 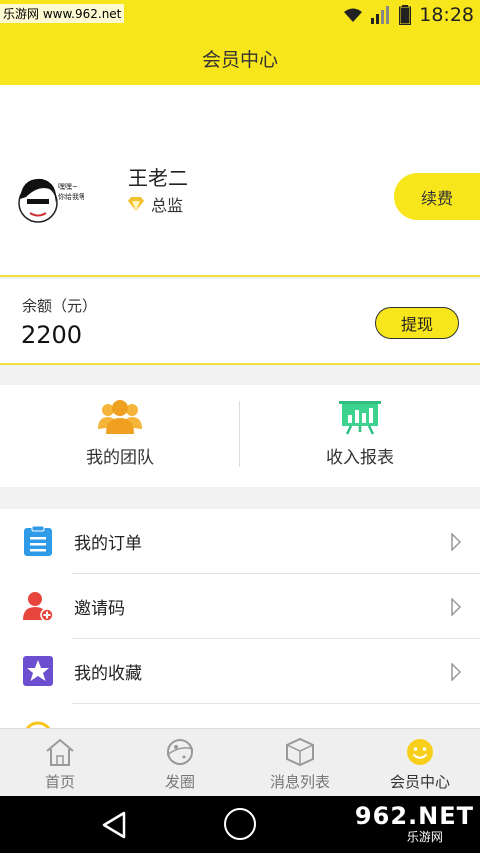 I want to click on tab-messages: 消息列表, so click(x=300, y=762).